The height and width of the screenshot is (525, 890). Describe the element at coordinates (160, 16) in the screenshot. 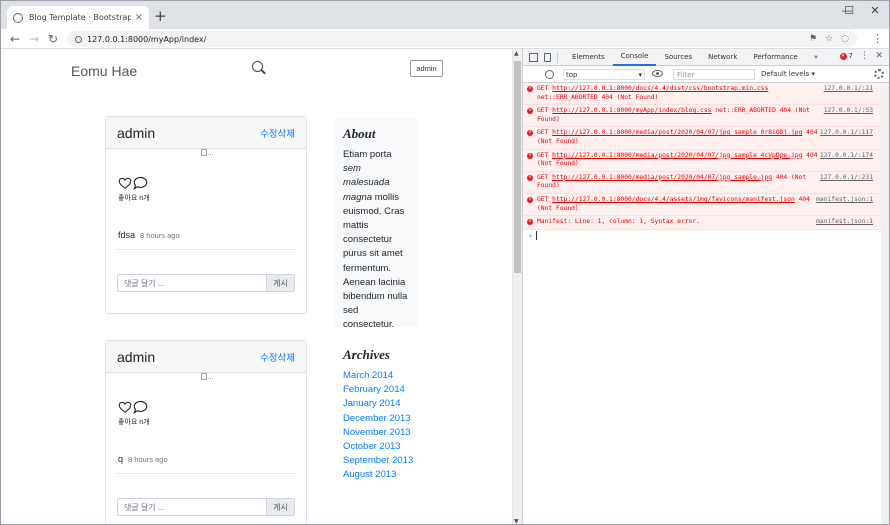

I see `new-tab-button: +` at that location.